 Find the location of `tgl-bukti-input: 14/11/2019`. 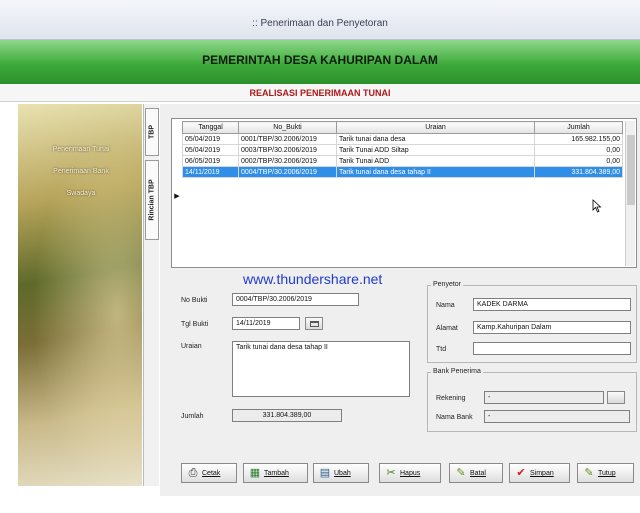

tgl-bukti-input: 14/11/2019 is located at coordinates (266, 323).